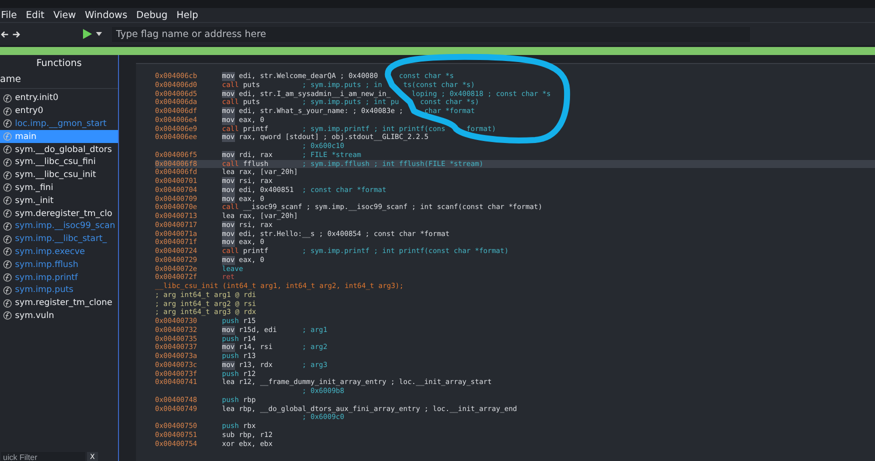  What do you see at coordinates (59, 213) in the screenshot?
I see `function-item: sym.deregister_tm_clo` at bounding box center [59, 213].